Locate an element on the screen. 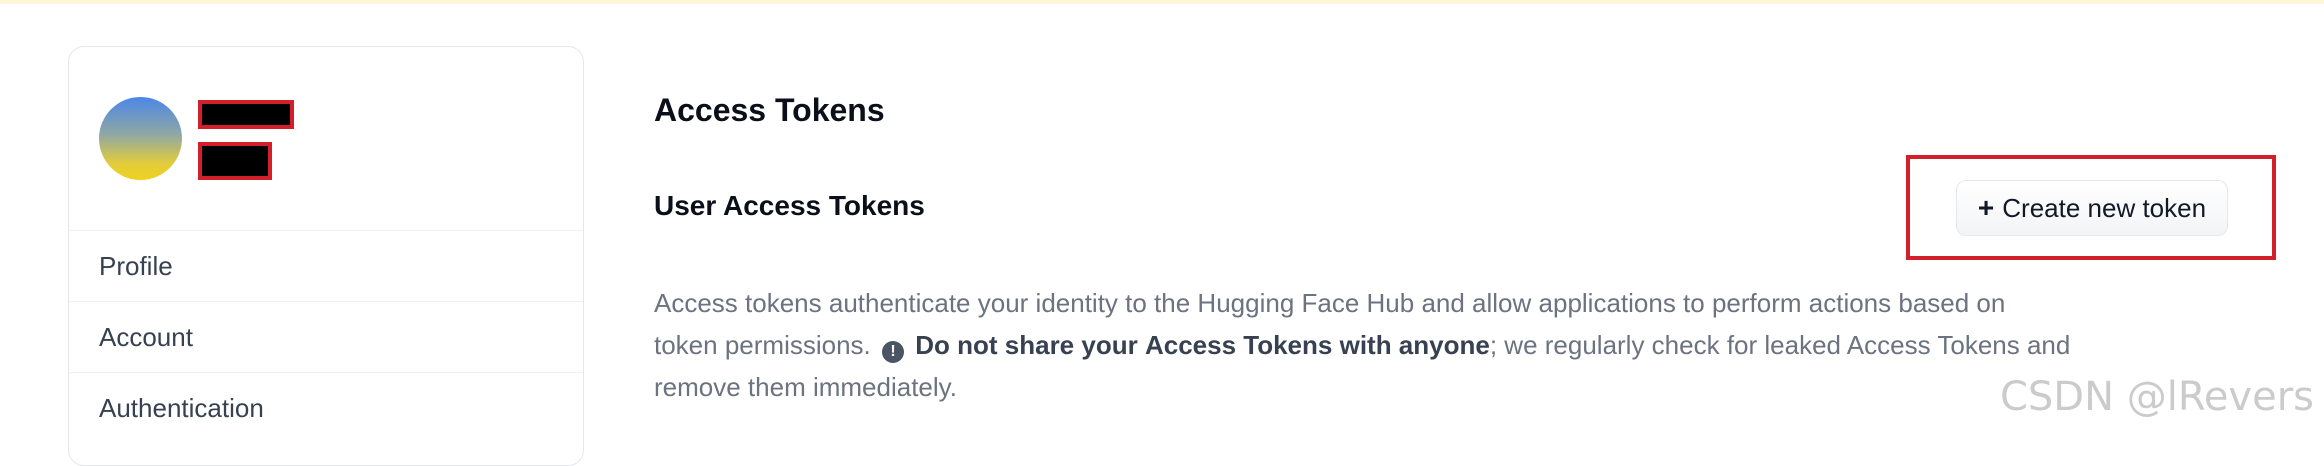 The height and width of the screenshot is (466, 2324). sidebar-item-label: Authentication is located at coordinates (181, 407).